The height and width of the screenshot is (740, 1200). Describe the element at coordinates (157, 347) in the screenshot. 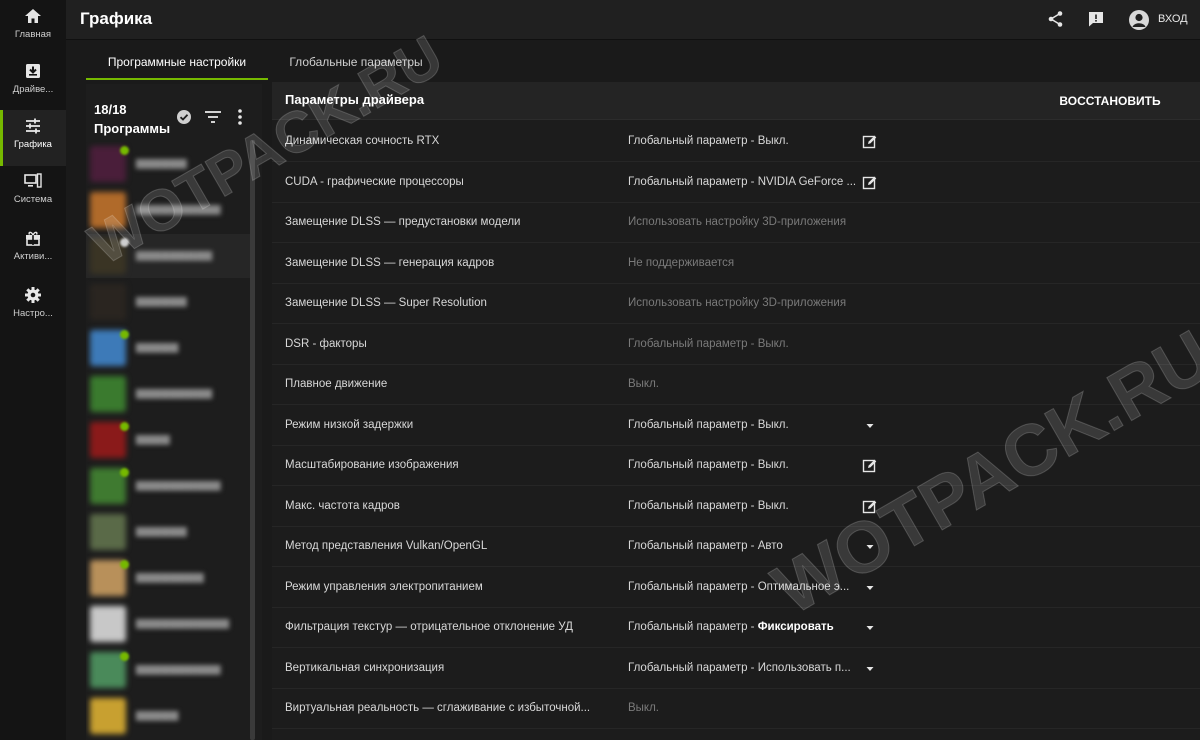

I see `app-name-blurred: ▆▆▆▆▆` at that location.